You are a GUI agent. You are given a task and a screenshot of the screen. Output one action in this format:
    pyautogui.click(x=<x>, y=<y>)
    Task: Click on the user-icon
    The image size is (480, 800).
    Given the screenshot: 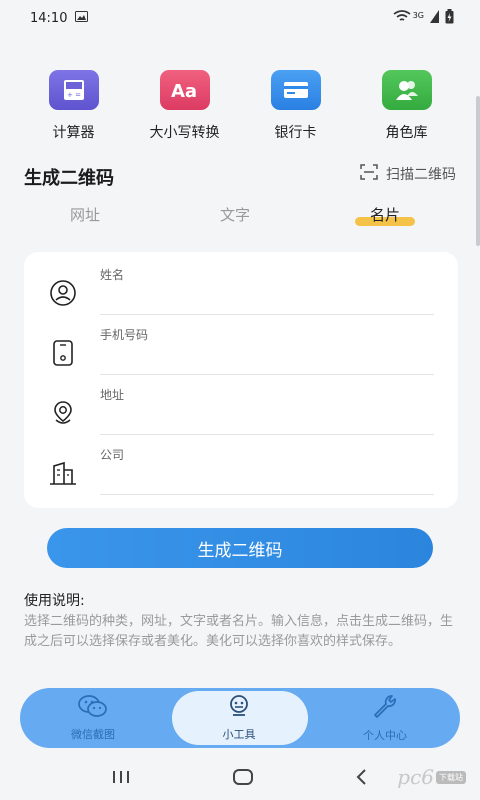 What is the action you would take?
    pyautogui.click(x=63, y=293)
    